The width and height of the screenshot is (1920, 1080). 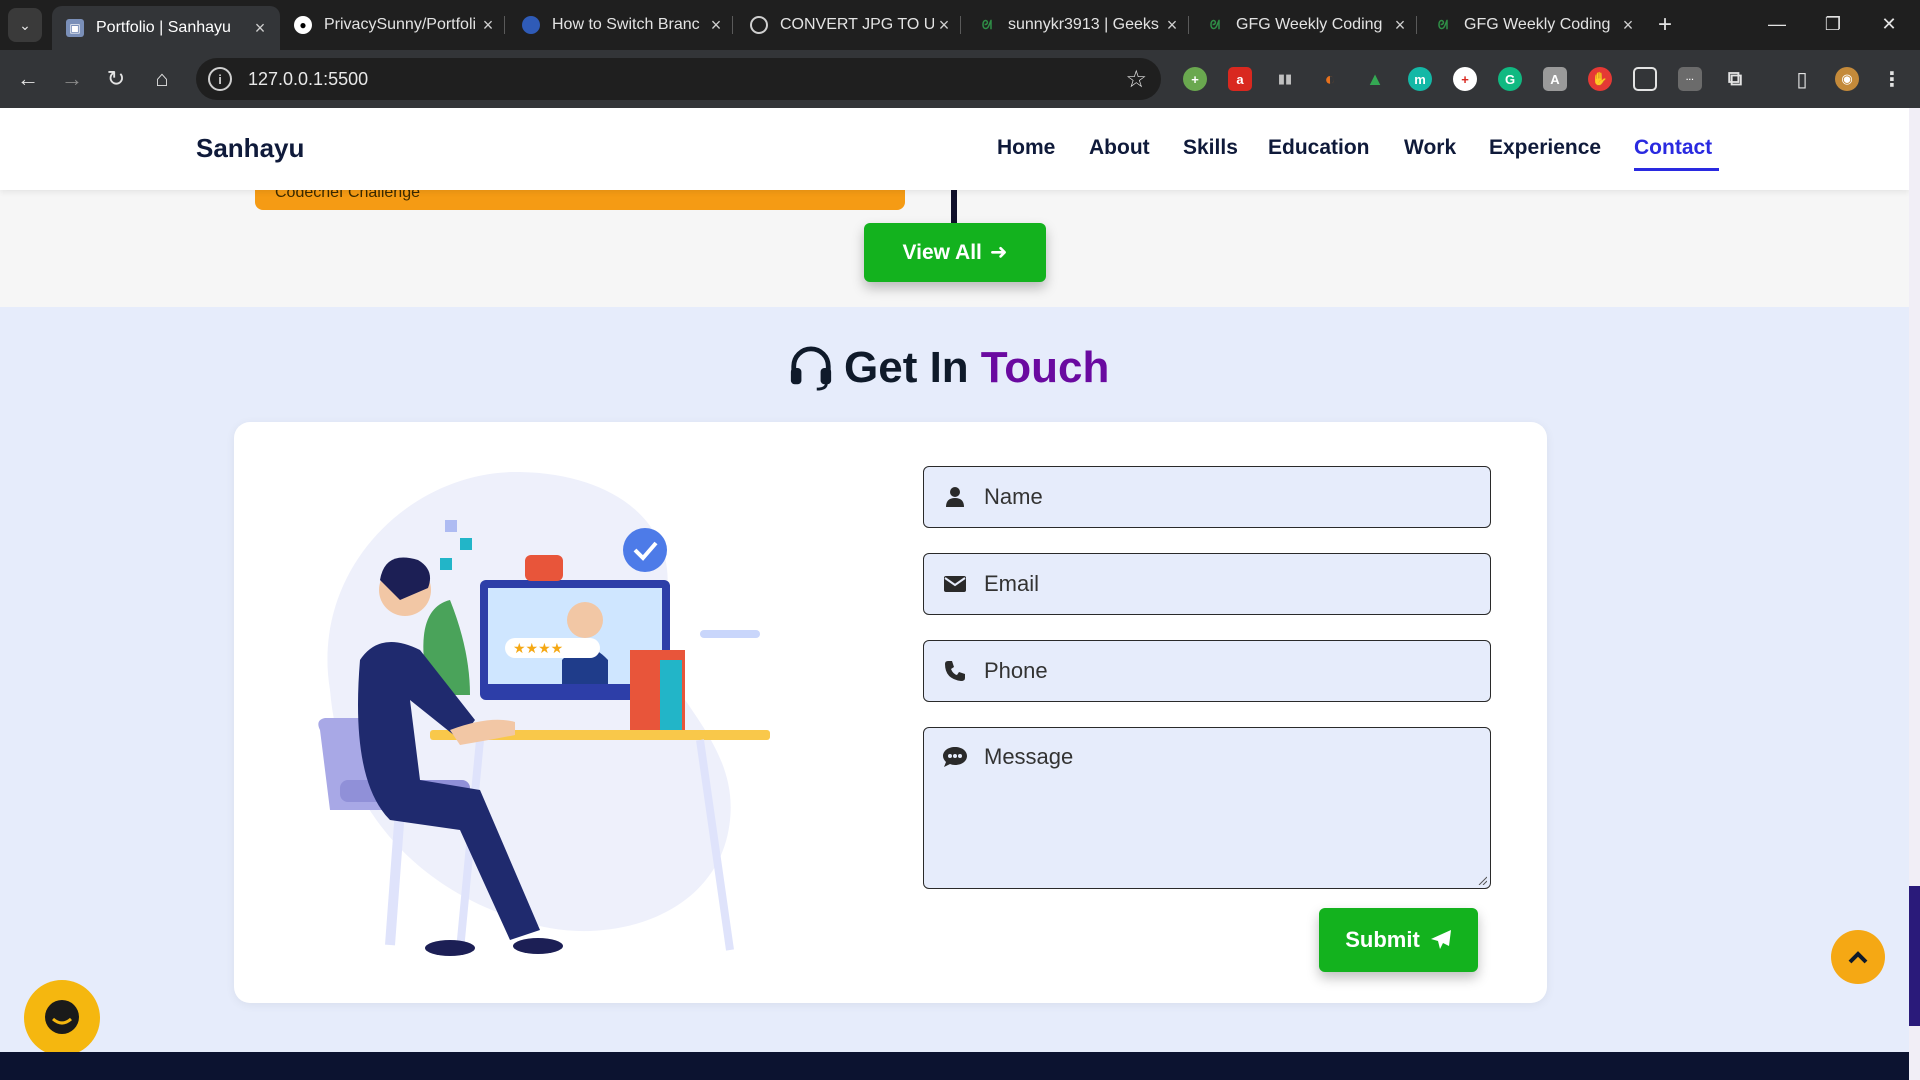 I want to click on tab-geeks-profile: ᘛ sunnykr3913 | Geeks ×, so click(x=1078, y=25).